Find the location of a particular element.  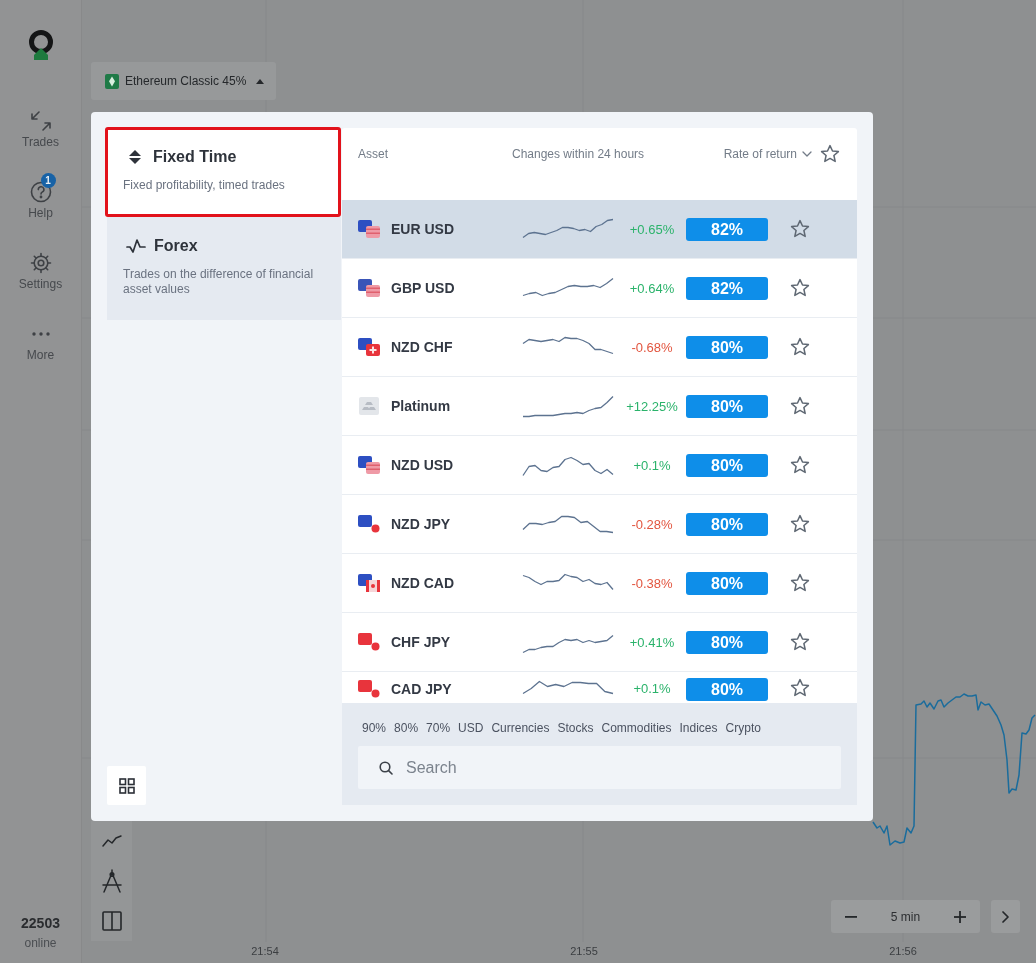

asset-name: CHF JPY is located at coordinates (420, 642).